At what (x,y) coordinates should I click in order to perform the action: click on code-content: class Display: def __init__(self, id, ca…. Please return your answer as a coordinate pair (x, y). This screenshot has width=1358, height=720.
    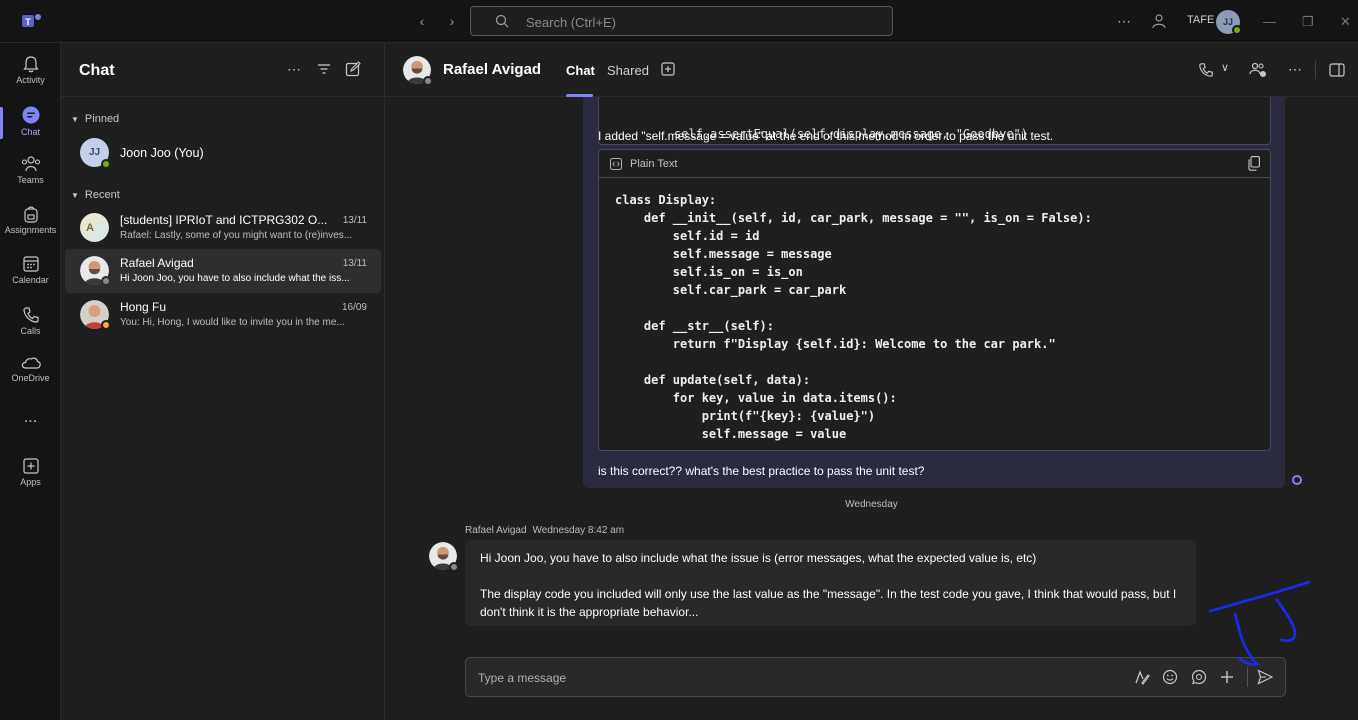
    Looking at the image, I should click on (853, 317).